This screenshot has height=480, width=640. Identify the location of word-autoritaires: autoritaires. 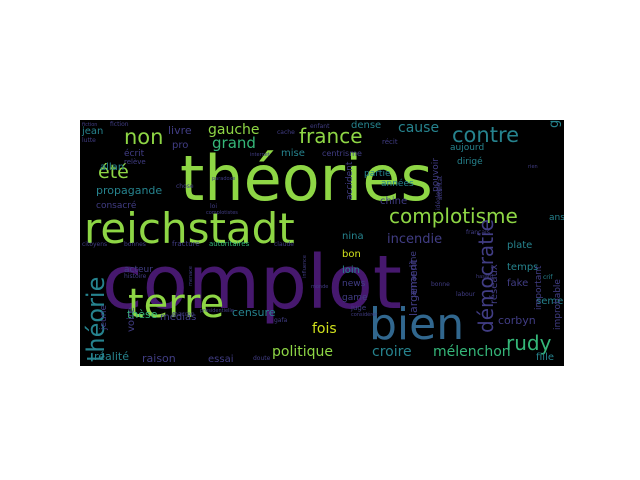
(229, 244).